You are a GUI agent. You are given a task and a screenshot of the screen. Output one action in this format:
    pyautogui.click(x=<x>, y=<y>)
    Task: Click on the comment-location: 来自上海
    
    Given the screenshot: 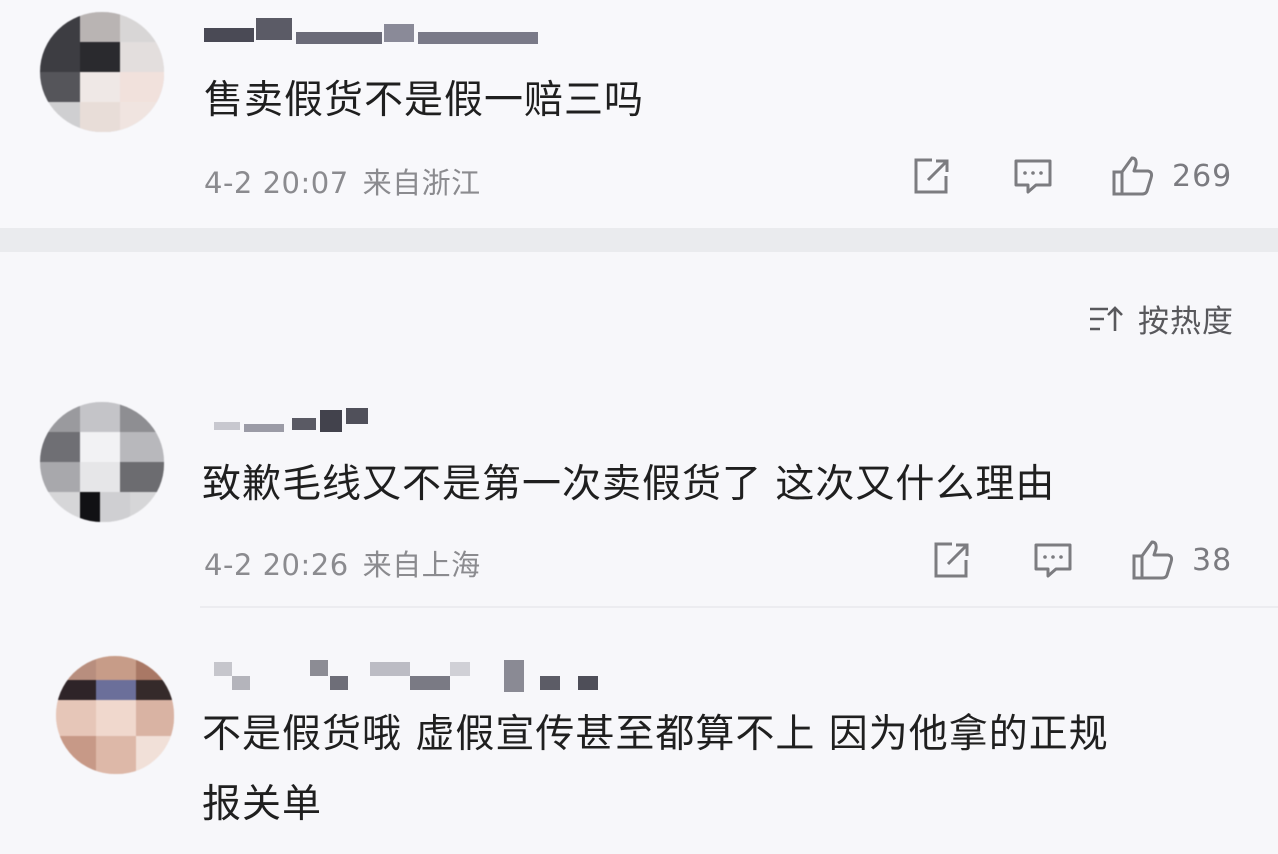 What is the action you would take?
    pyautogui.click(x=421, y=565)
    